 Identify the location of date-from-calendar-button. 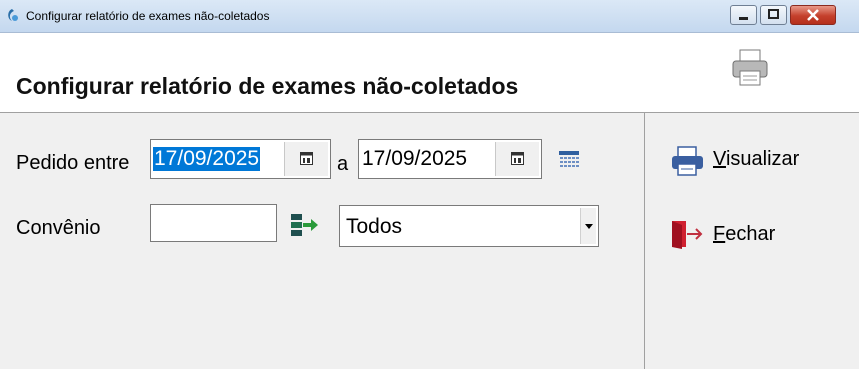
(306, 159).